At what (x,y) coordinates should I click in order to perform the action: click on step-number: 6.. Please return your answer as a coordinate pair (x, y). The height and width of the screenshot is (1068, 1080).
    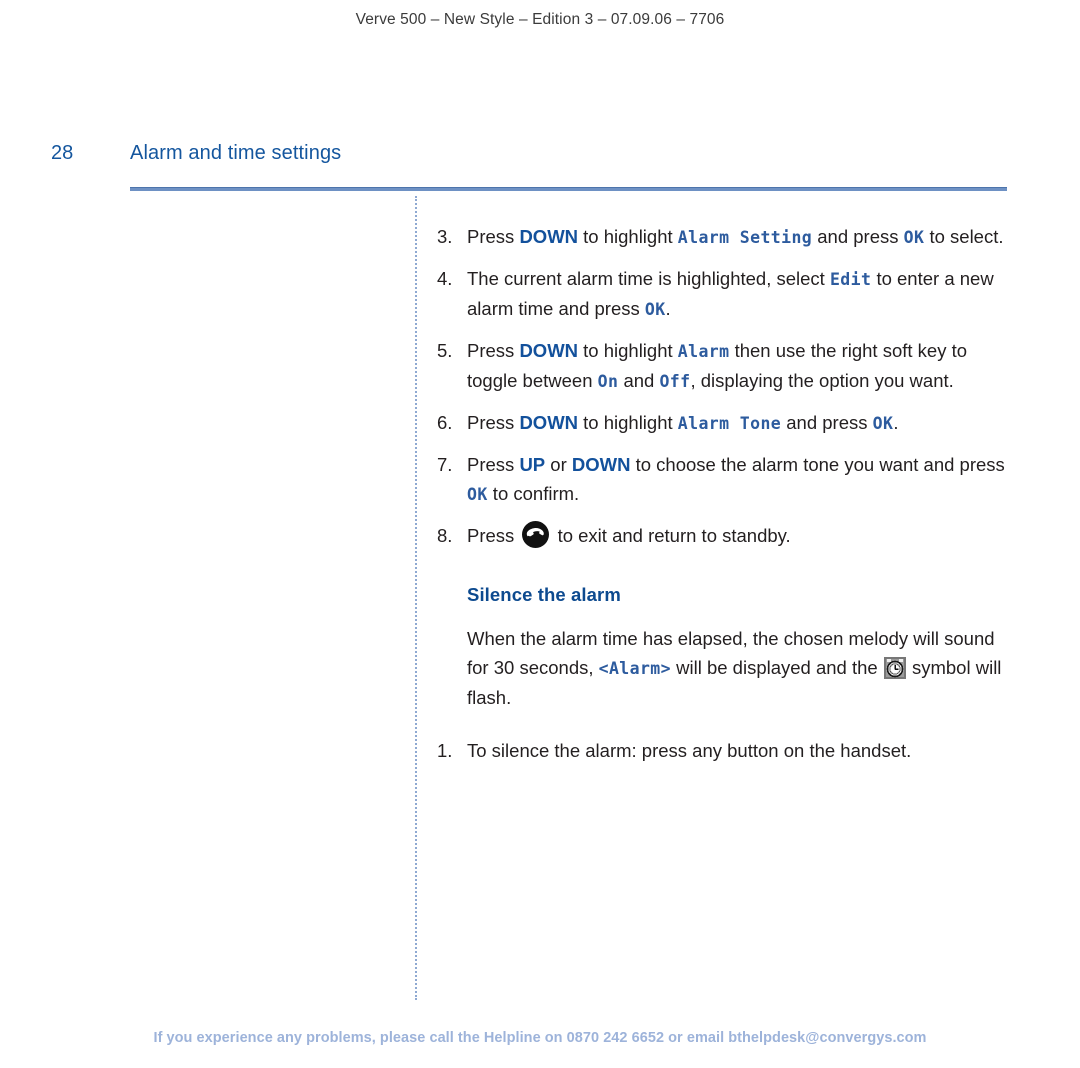
    Looking at the image, I should click on (445, 422).